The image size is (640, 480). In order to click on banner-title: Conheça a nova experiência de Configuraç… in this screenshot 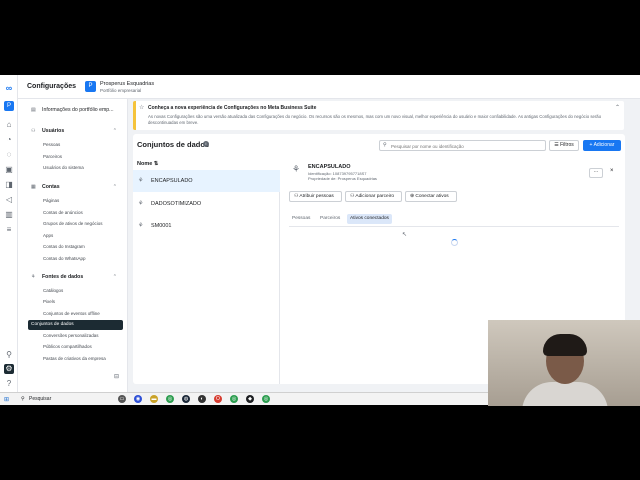, I will do `click(232, 108)`.